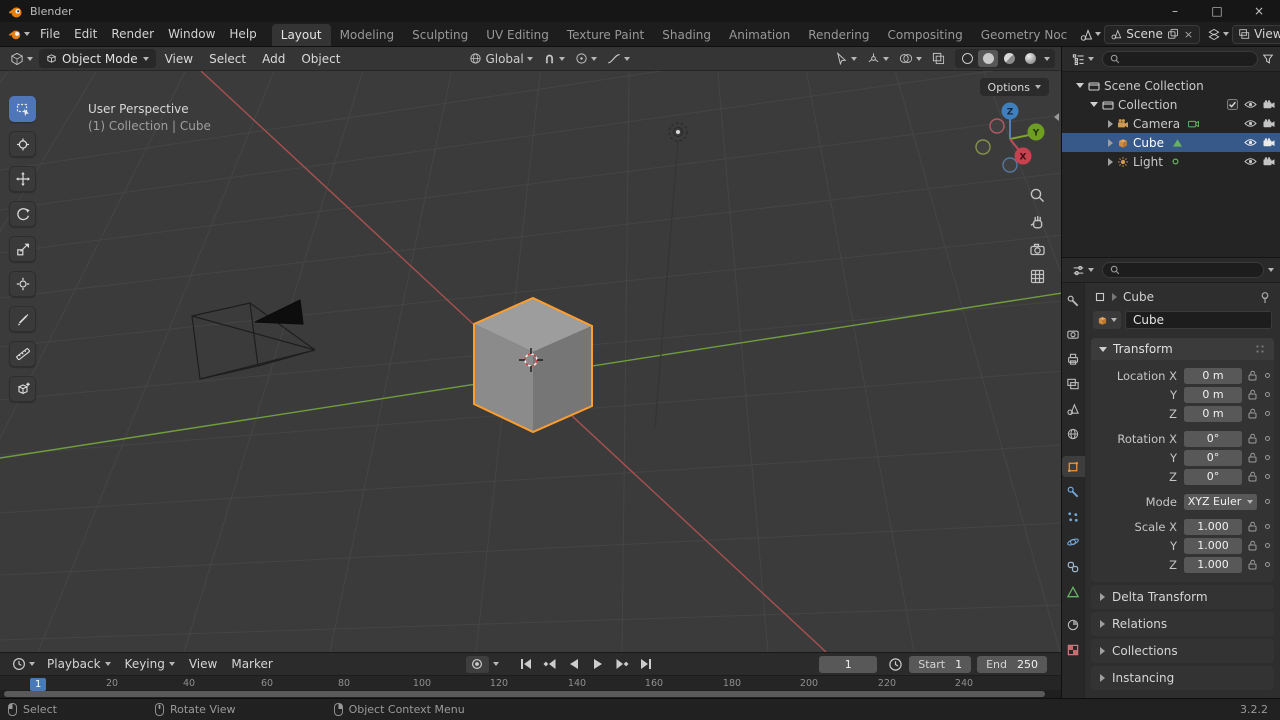  I want to click on menu-view: View, so click(179, 59).